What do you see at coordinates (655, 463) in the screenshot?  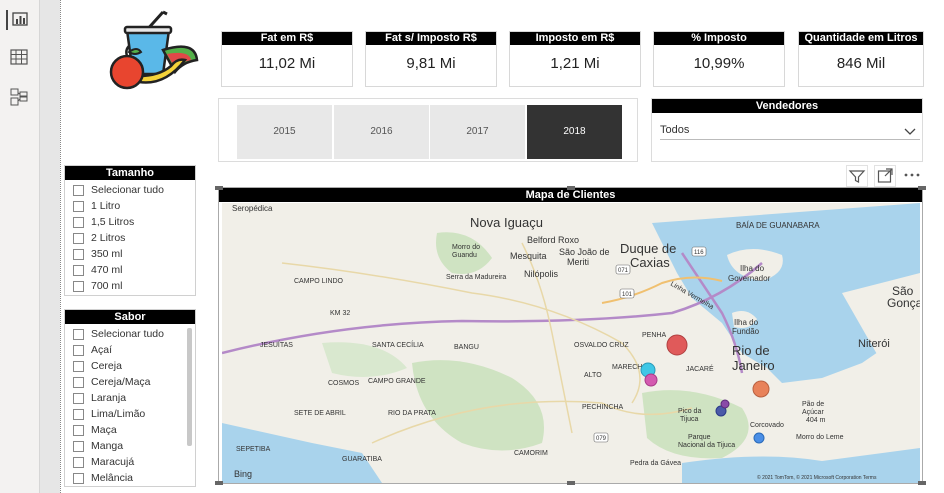 I see `map-label: Pedra da Gávea` at bounding box center [655, 463].